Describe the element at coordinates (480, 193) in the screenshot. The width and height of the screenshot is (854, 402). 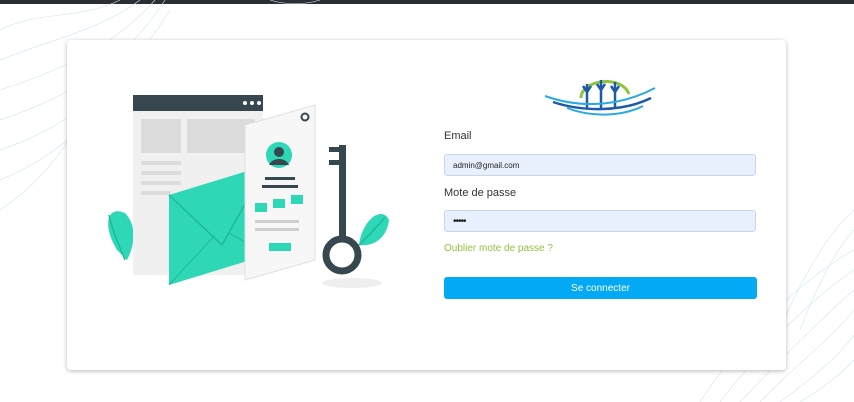
I see `password-label: Mote de passe` at that location.